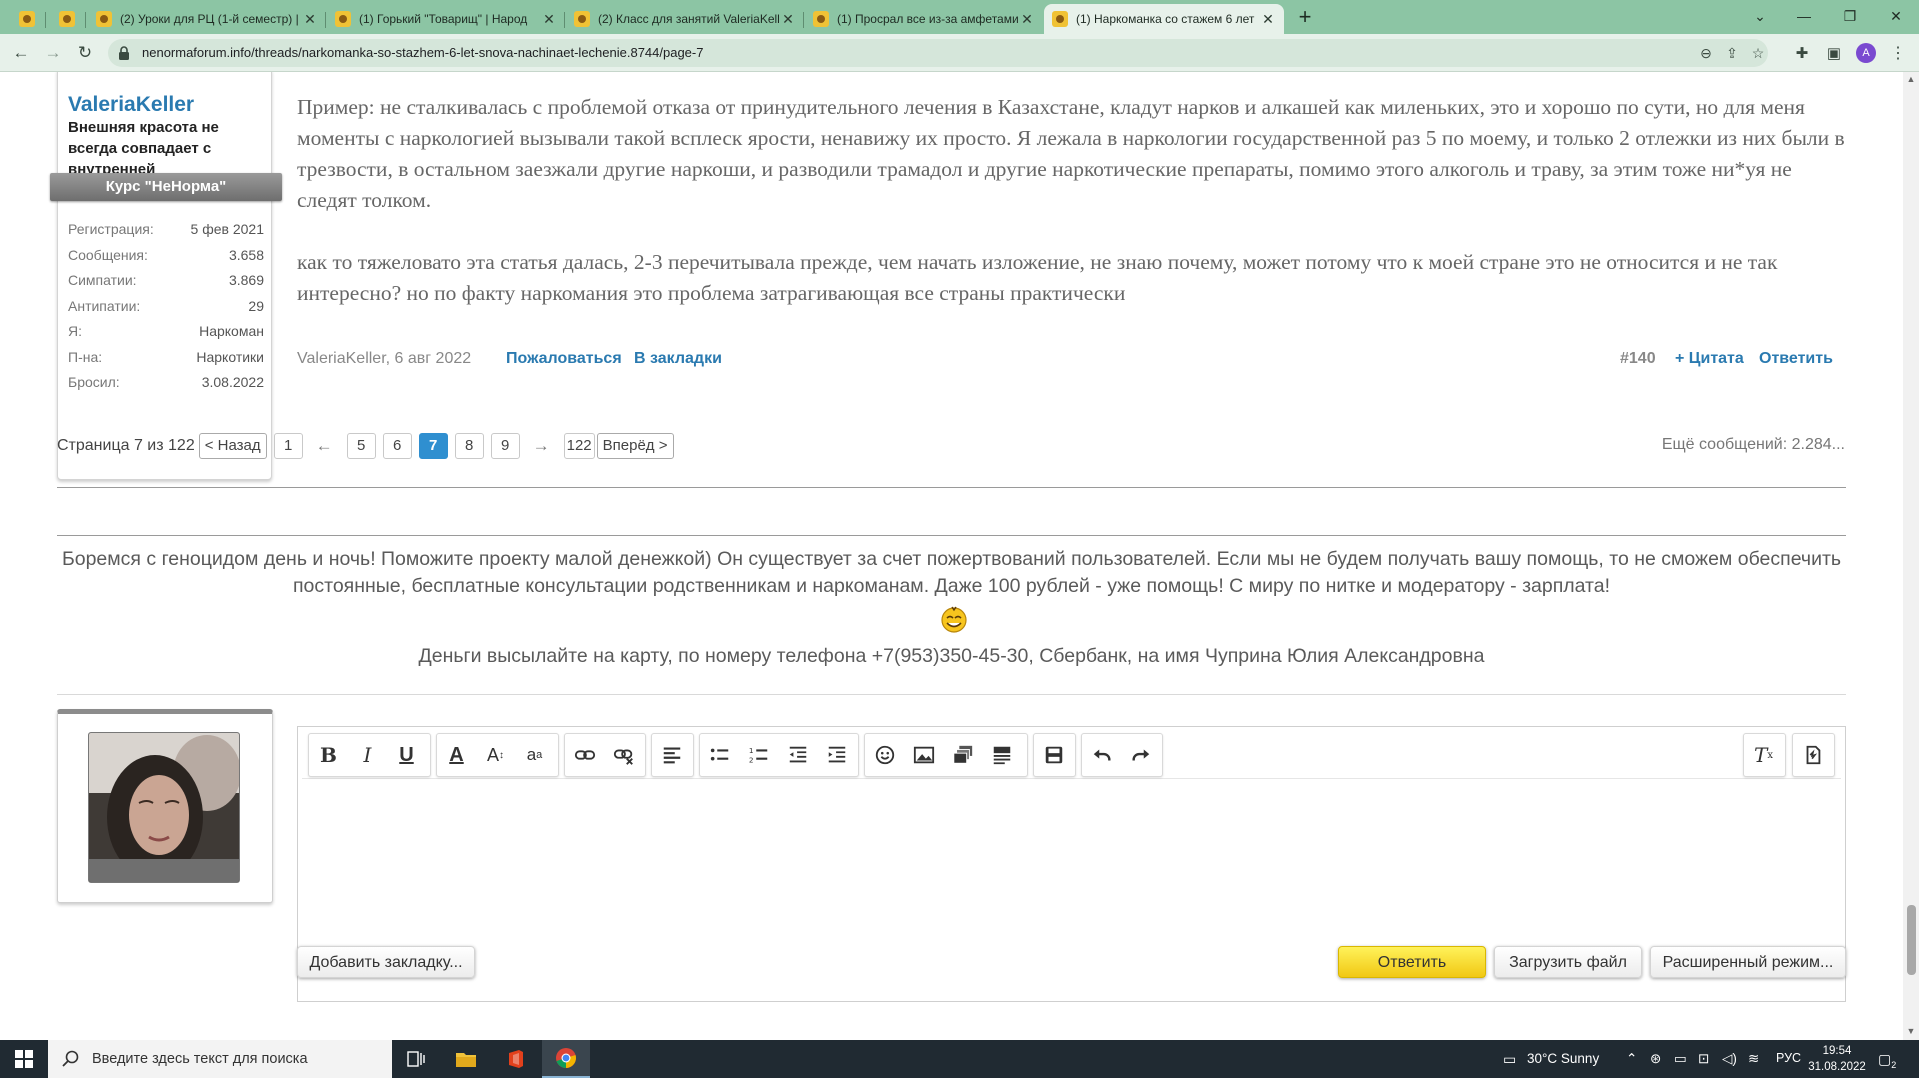 This screenshot has width=1919, height=1078. What do you see at coordinates (962, 755) in the screenshot?
I see `media-icon` at bounding box center [962, 755].